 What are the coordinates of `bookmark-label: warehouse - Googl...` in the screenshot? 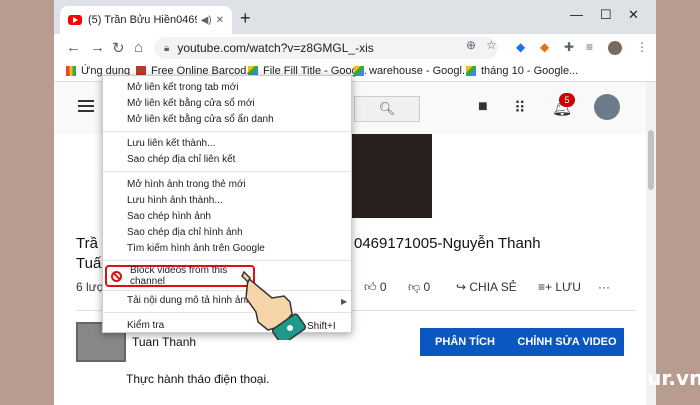 It's located at (420, 71).